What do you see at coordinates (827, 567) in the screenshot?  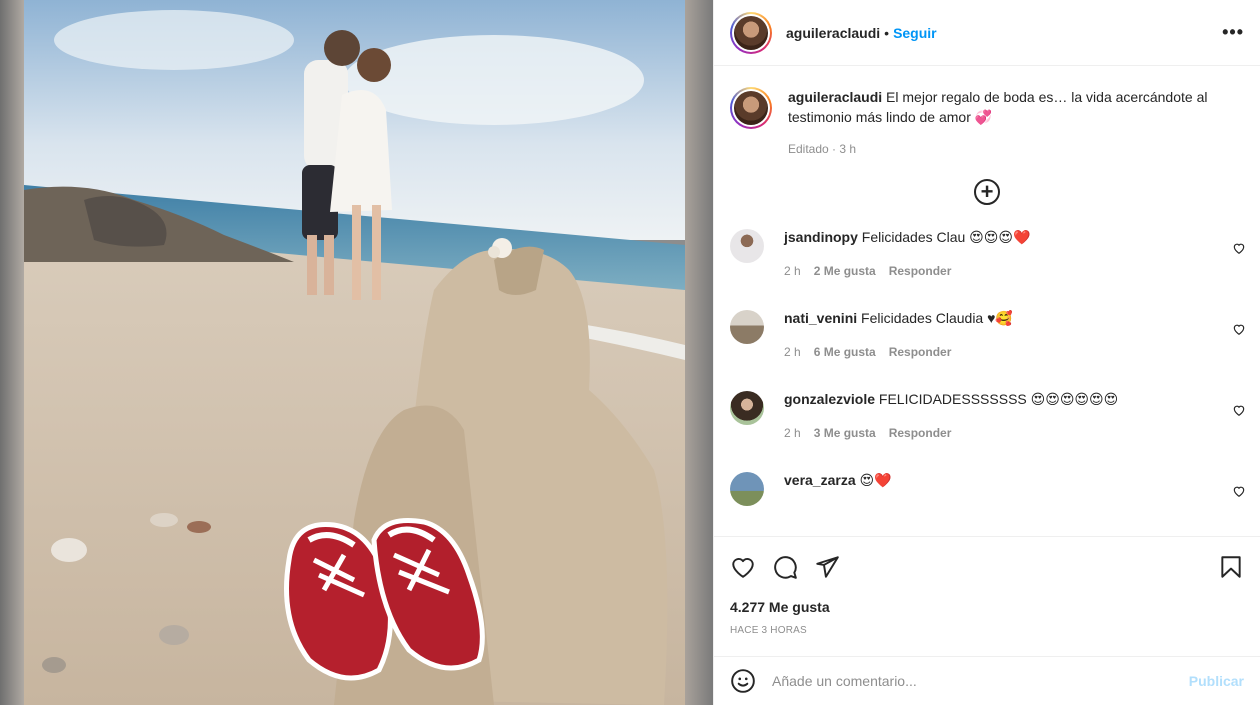 I see `share-paper-plane-icon` at bounding box center [827, 567].